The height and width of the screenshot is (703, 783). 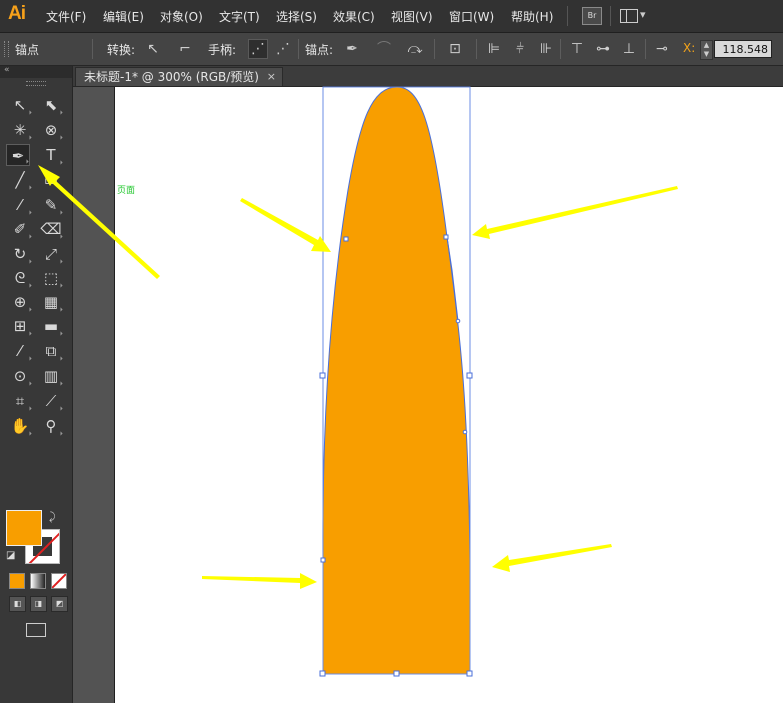 What do you see at coordinates (259, 581) in the screenshot?
I see `arrow-left-bottom` at bounding box center [259, 581].